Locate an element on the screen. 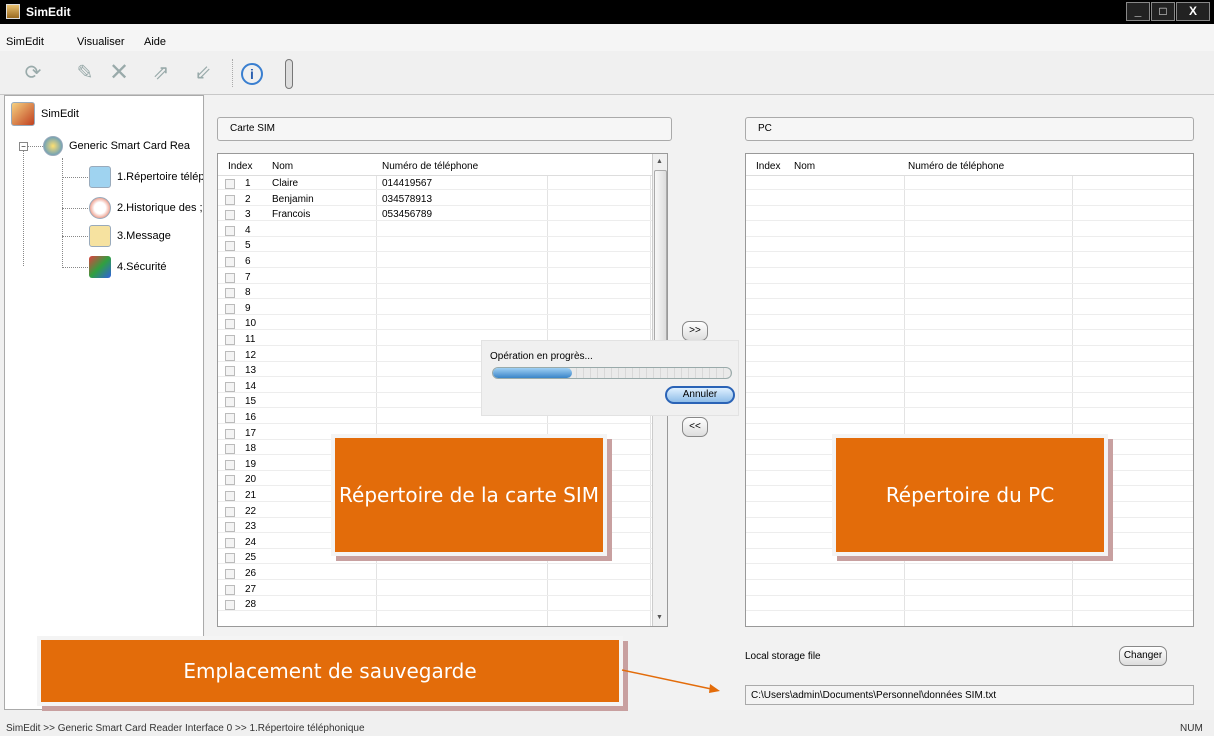 The width and height of the screenshot is (1214, 736). tree-item-call-history: 2.Historique des ; is located at coordinates (146, 208).